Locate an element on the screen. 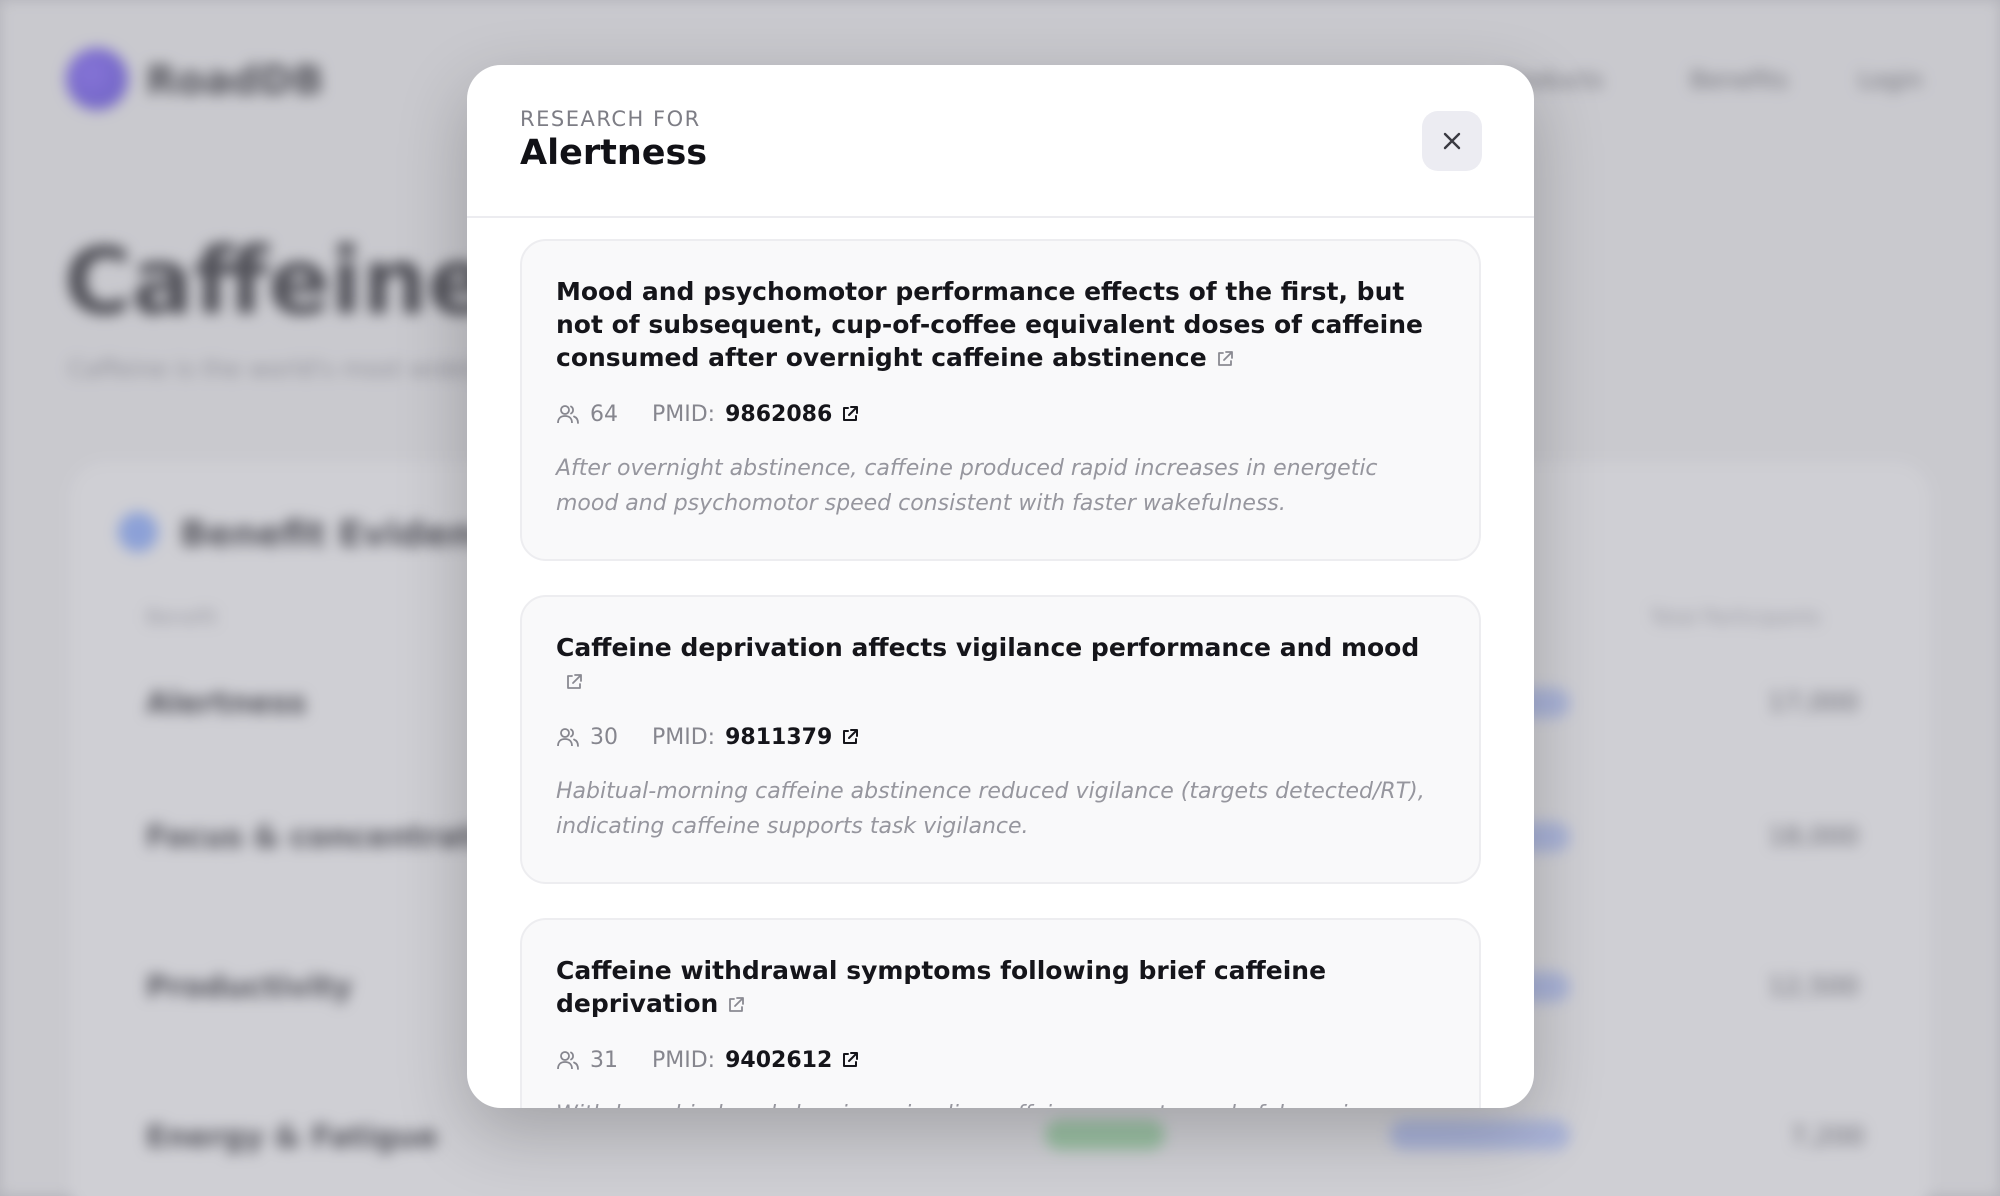  close-button is located at coordinates (1452, 141).